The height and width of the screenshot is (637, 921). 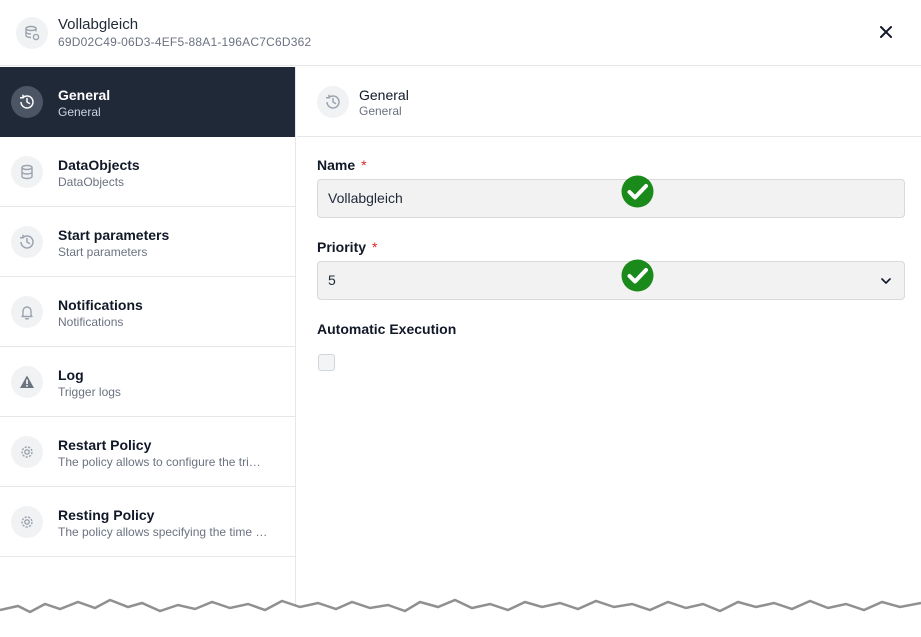 What do you see at coordinates (27, 312) in the screenshot?
I see `bell-icon` at bounding box center [27, 312].